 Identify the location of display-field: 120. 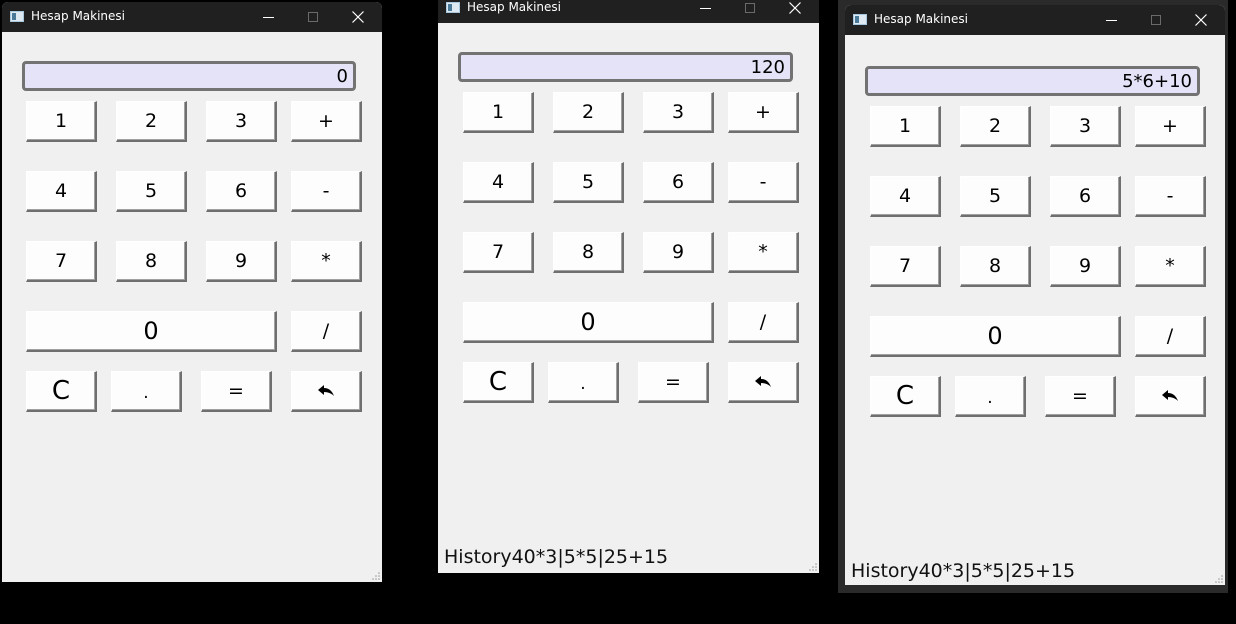
(625, 67).